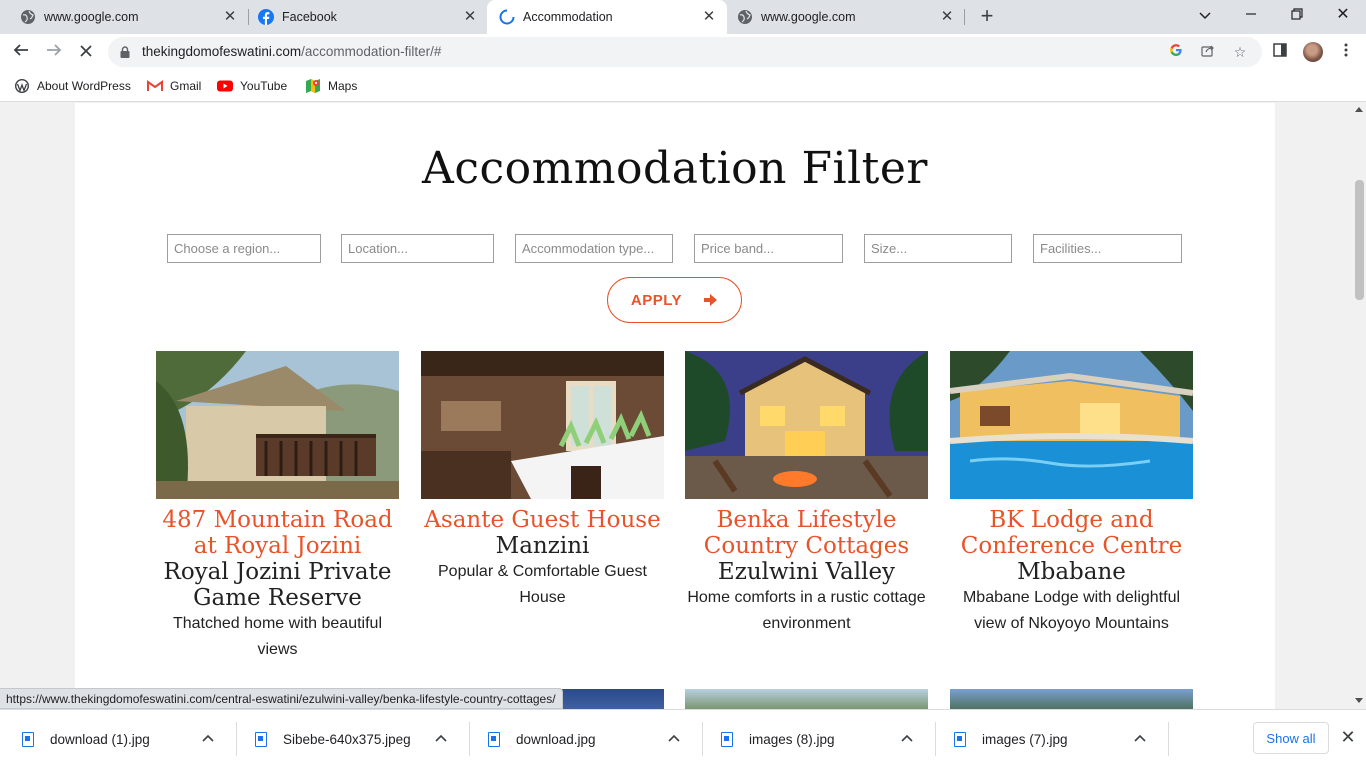 The image size is (1366, 768). Describe the element at coordinates (792, 739) in the screenshot. I see `download-filename: images (8).jpg` at that location.